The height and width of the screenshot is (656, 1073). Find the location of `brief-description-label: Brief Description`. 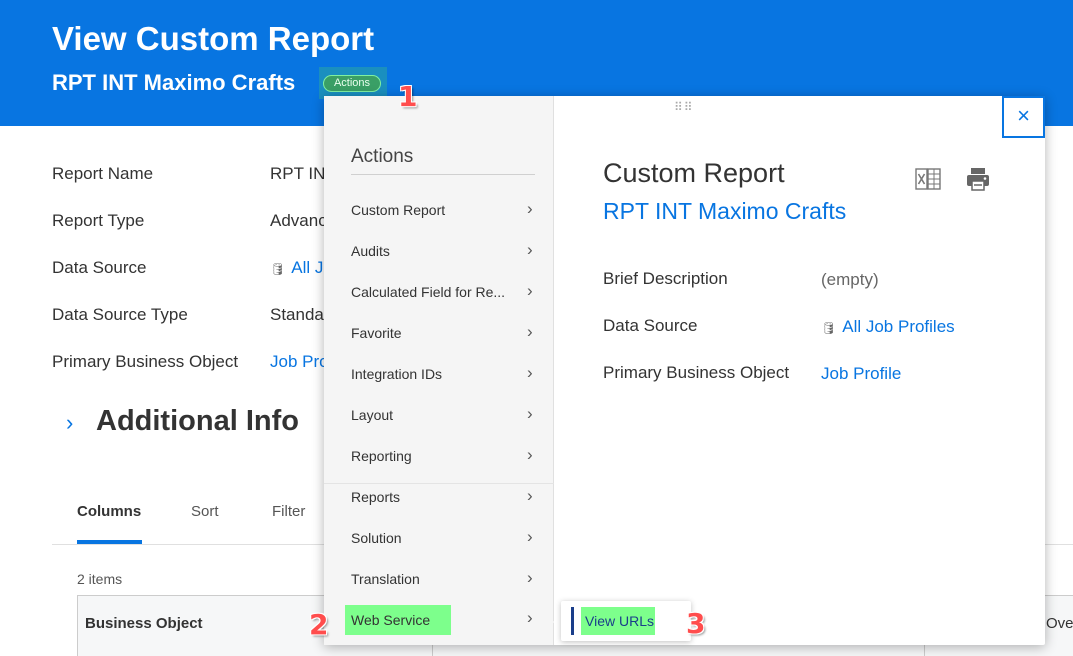

brief-description-label: Brief Description is located at coordinates (665, 278).